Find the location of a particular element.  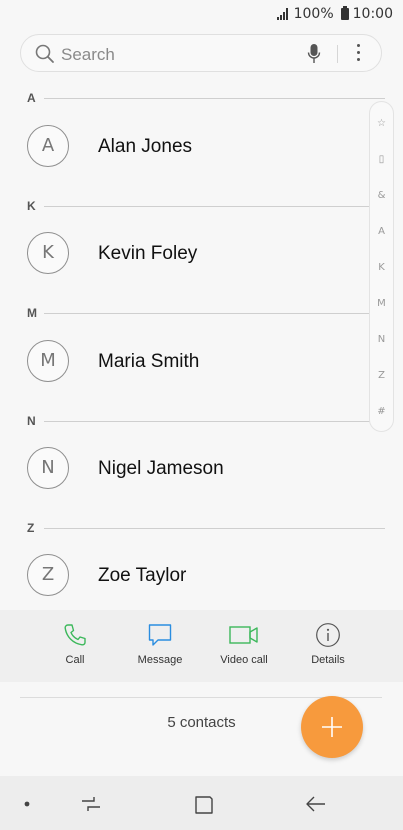

section-header-m: M is located at coordinates (201, 313).